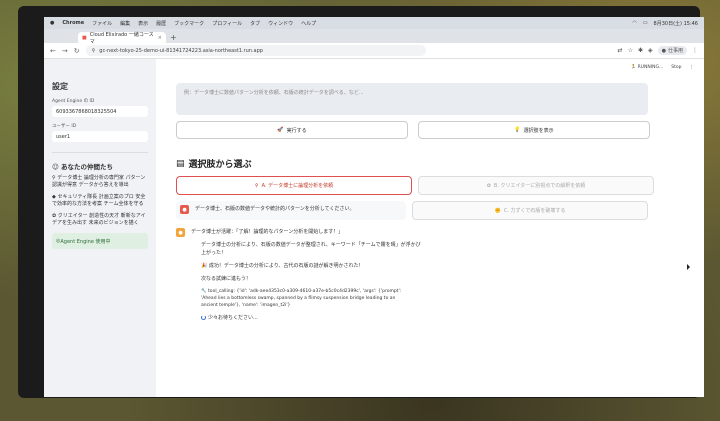  Describe the element at coordinates (73, 101) in the screenshot. I see `engine-id-label: Agent Engine の ID` at that location.